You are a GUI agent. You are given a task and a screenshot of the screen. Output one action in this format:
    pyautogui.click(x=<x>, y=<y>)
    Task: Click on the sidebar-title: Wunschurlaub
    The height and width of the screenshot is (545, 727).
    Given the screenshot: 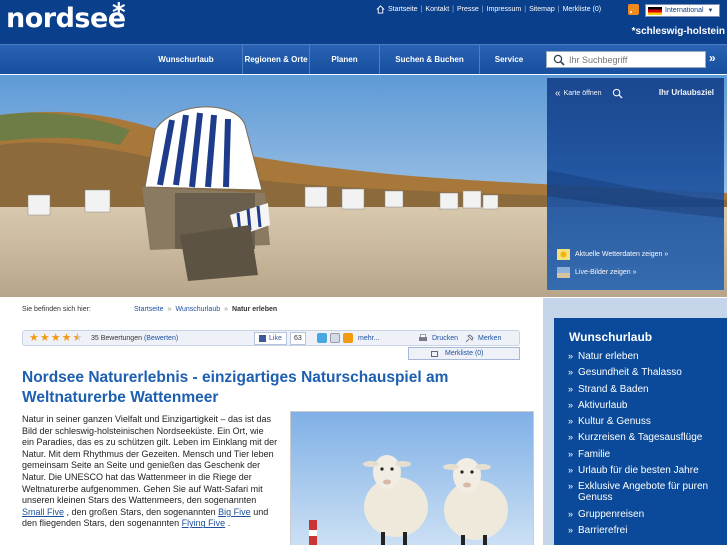 What is the action you would take?
    pyautogui.click(x=611, y=337)
    